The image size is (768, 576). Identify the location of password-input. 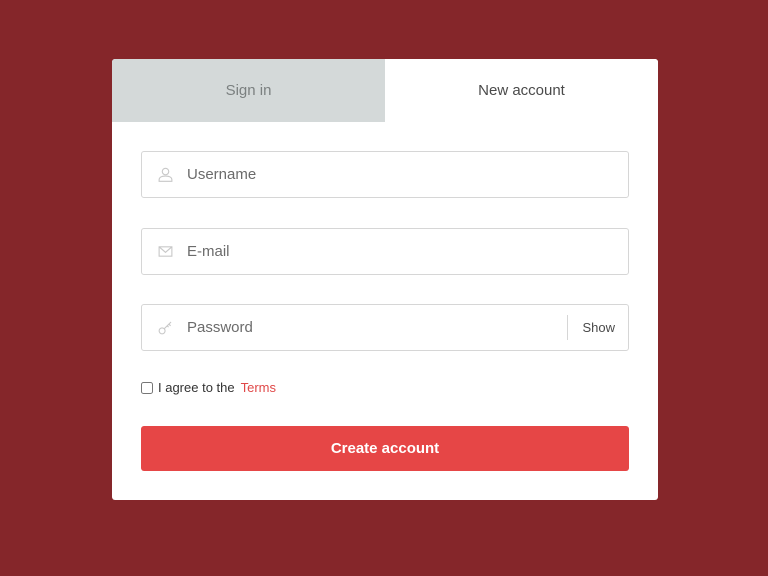
(377, 327).